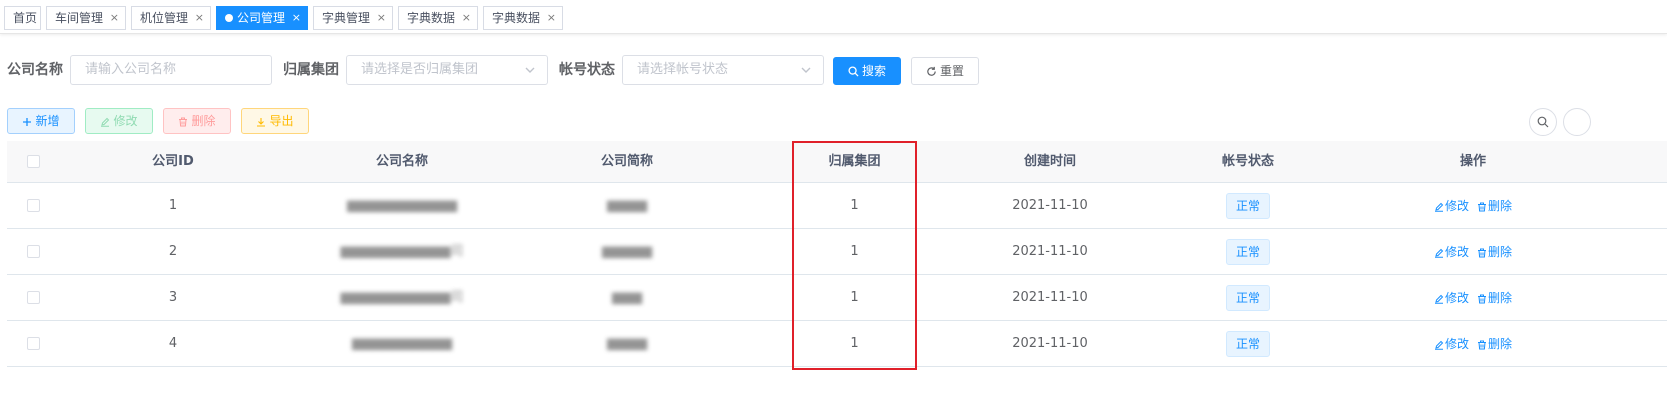  Describe the element at coordinates (1577, 122) in the screenshot. I see `refresh-table-button` at that location.